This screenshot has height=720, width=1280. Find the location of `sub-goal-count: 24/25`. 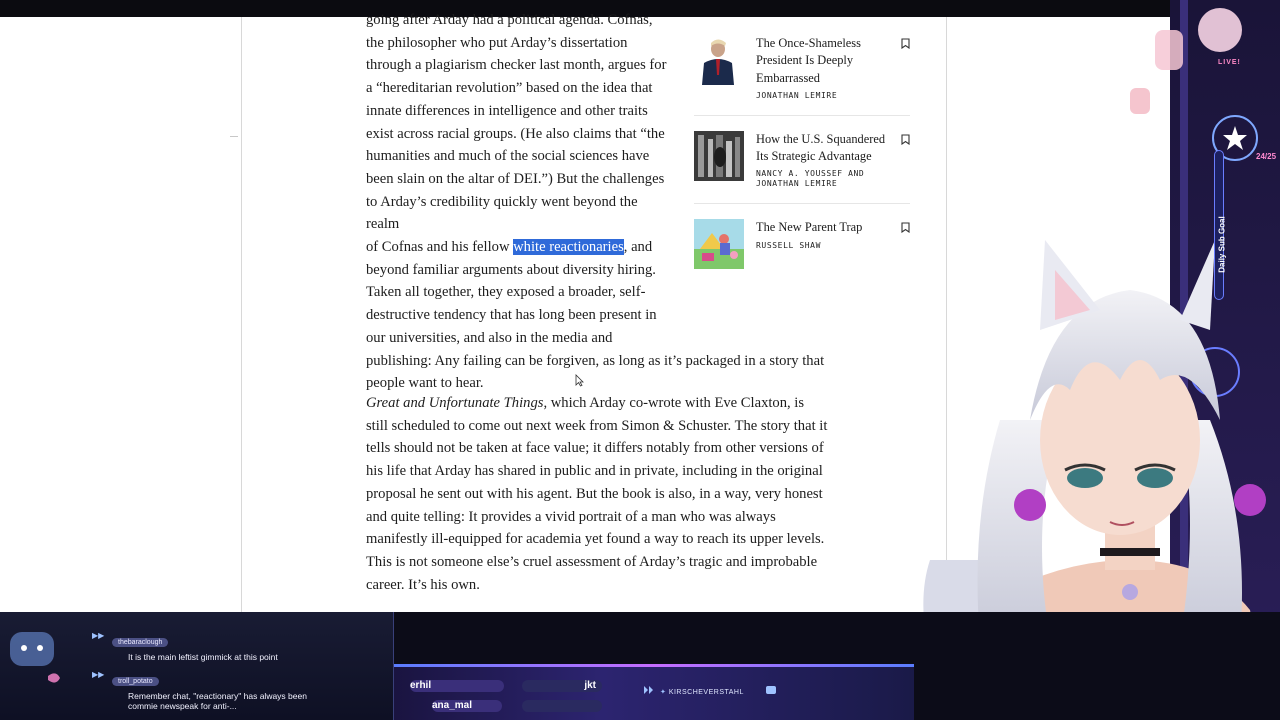

sub-goal-count: 24/25 is located at coordinates (1266, 156).